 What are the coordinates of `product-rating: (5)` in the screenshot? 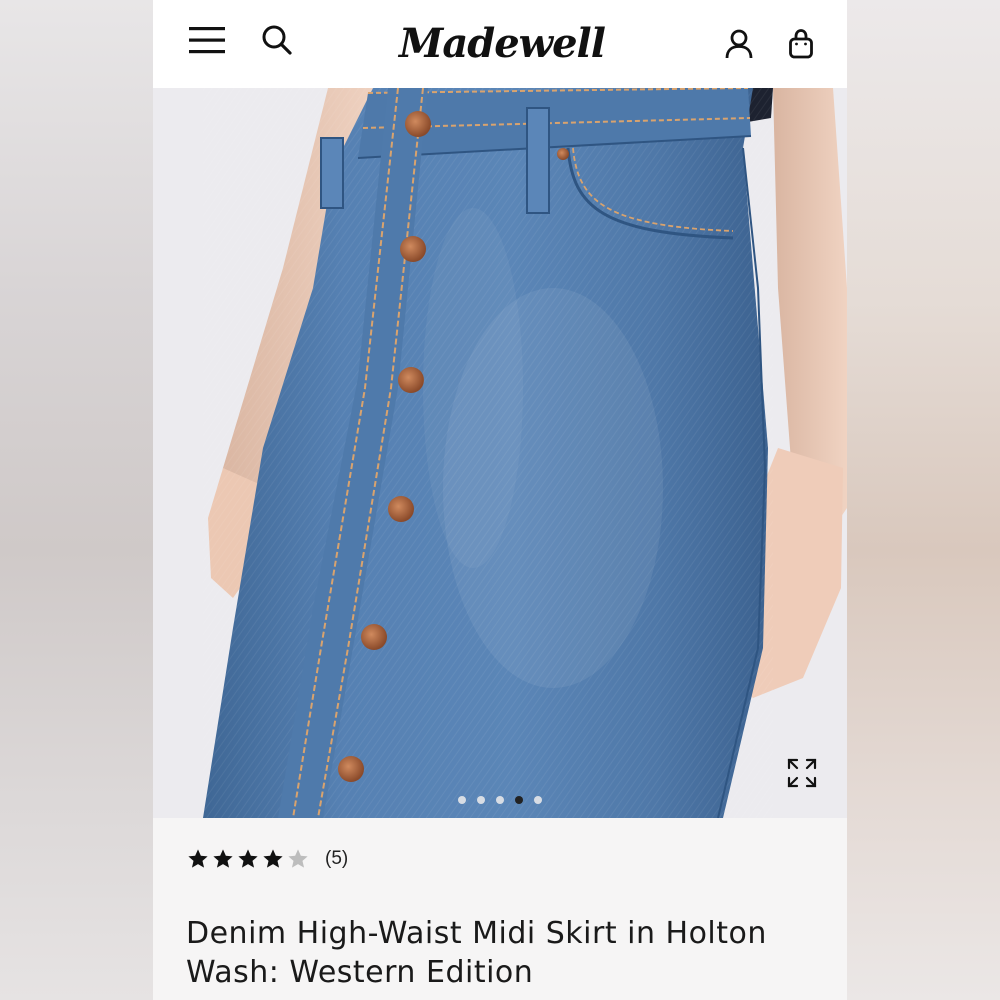 It's located at (267, 859).